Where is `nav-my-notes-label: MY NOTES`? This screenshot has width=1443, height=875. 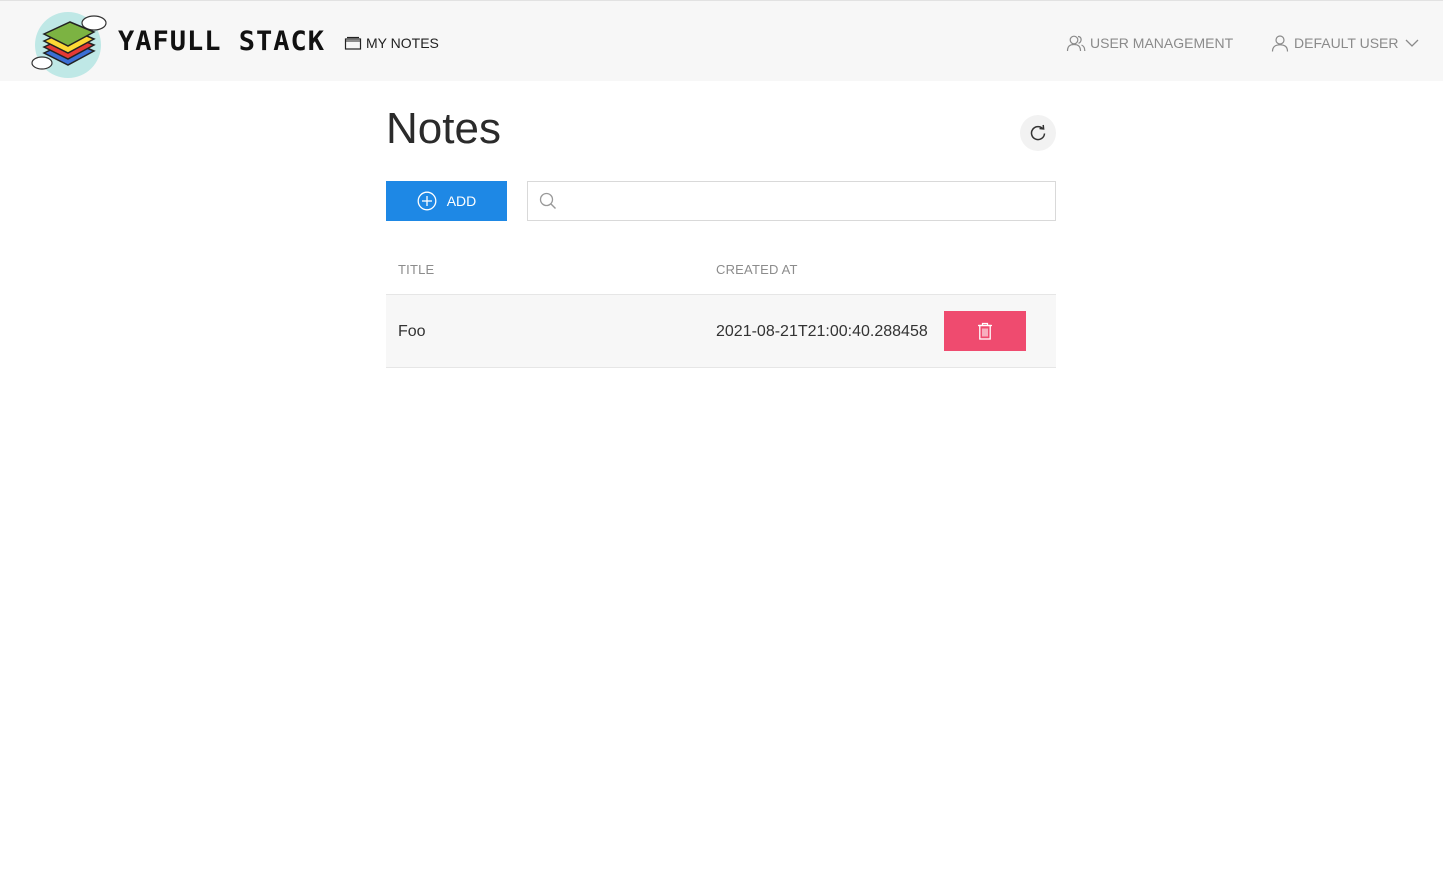
nav-my-notes-label: MY NOTES is located at coordinates (402, 43).